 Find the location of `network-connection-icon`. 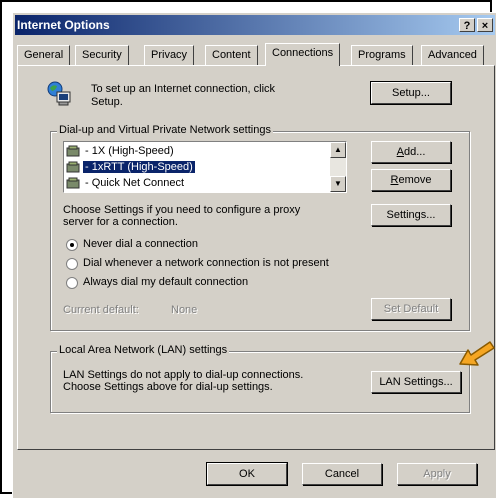

network-connection-icon is located at coordinates (60, 94).